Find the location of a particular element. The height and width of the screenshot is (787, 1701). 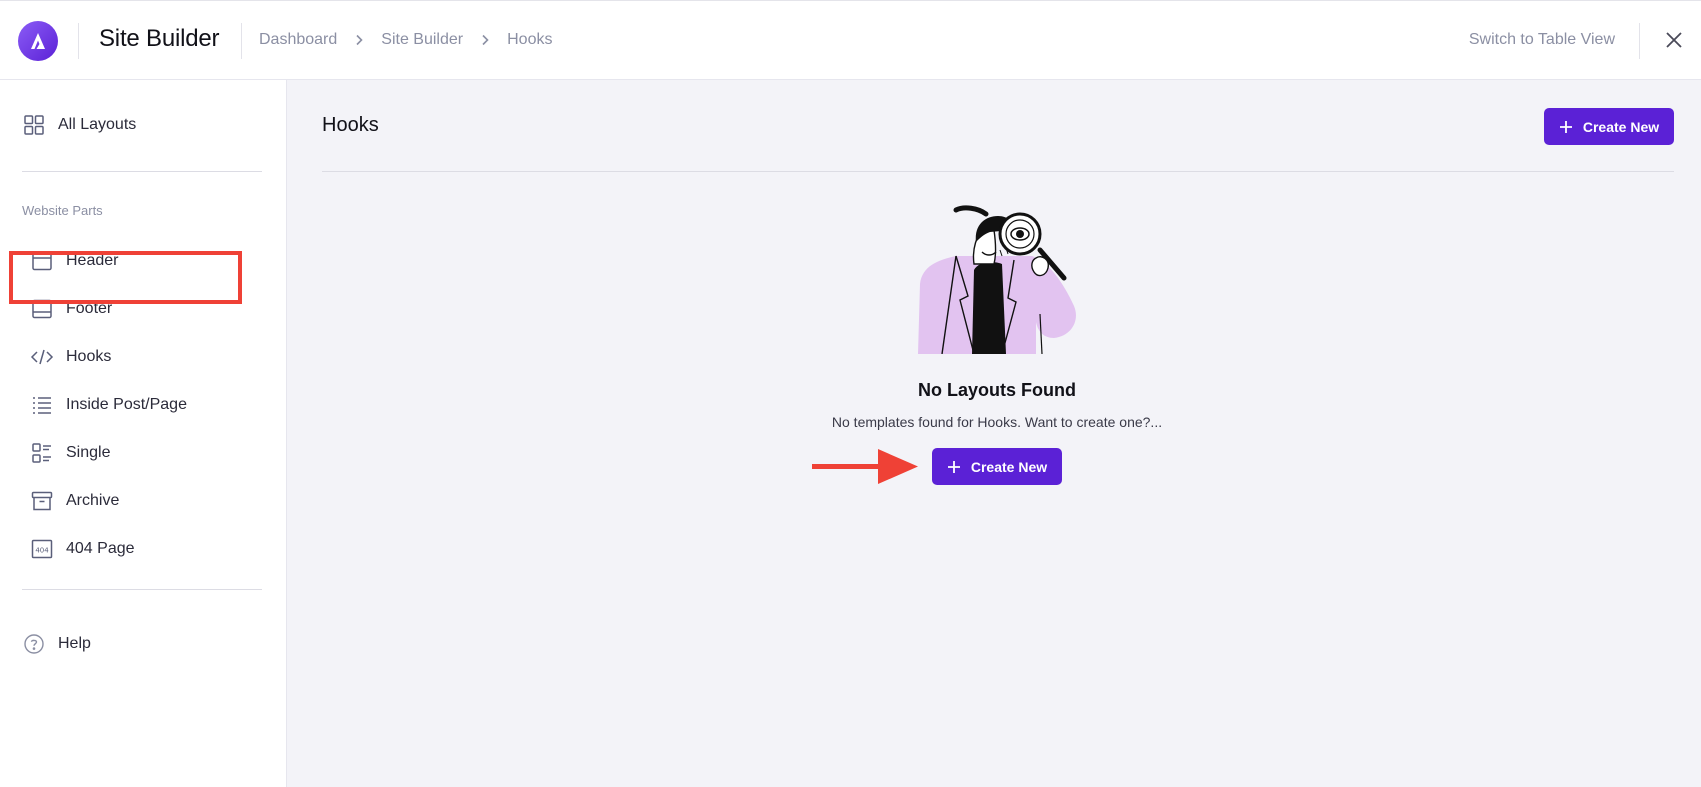

sidebar-section-label: Website Parts is located at coordinates (62, 210).